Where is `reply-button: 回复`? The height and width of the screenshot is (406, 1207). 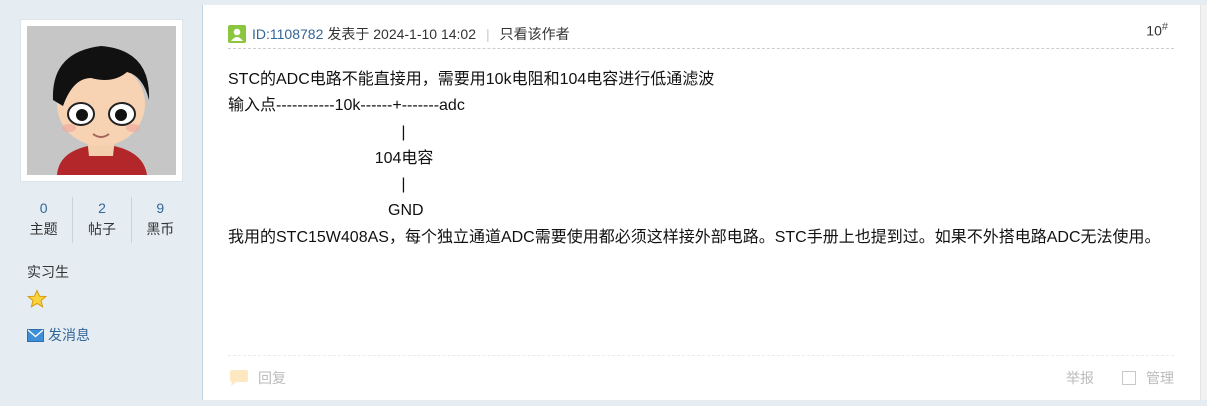 reply-button: 回复 is located at coordinates (257, 378).